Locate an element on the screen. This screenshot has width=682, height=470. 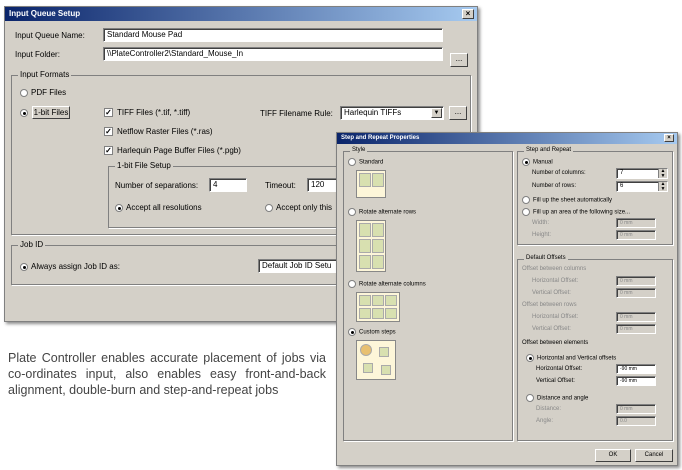
step-dialog-title: Step and Repeat Properties is located at coordinates (380, 138).